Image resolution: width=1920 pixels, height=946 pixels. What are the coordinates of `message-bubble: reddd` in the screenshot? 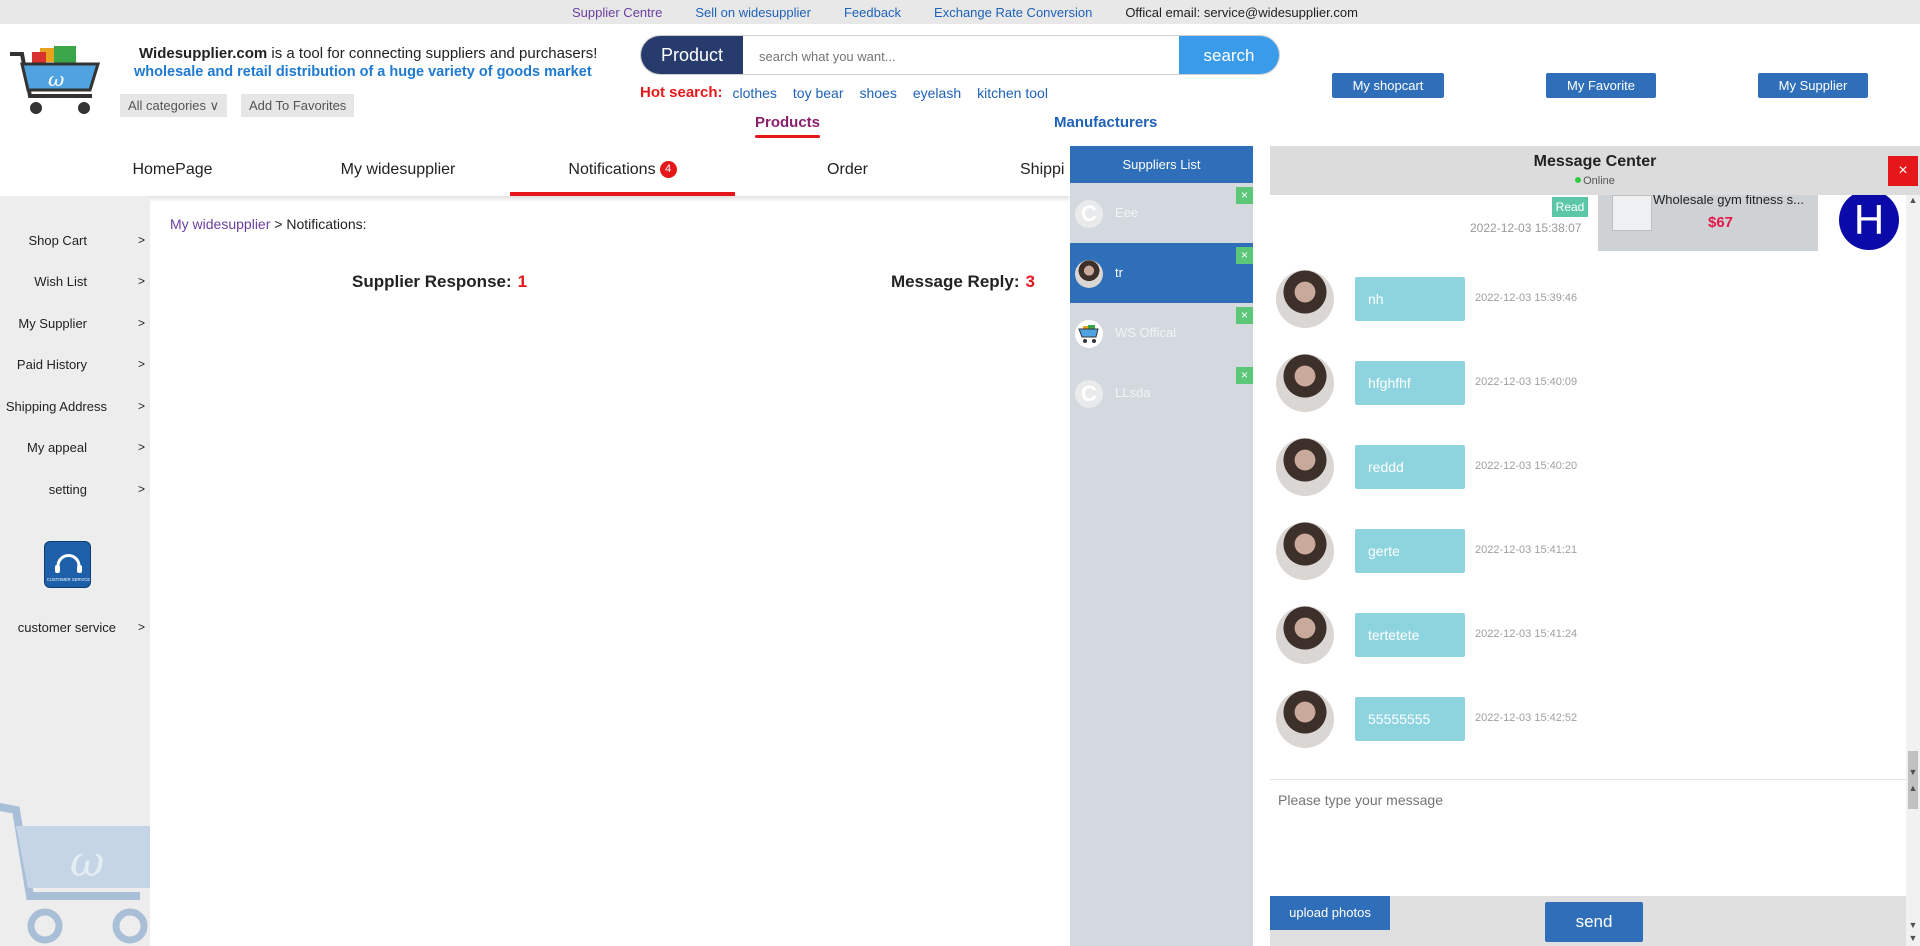 It's located at (1410, 467).